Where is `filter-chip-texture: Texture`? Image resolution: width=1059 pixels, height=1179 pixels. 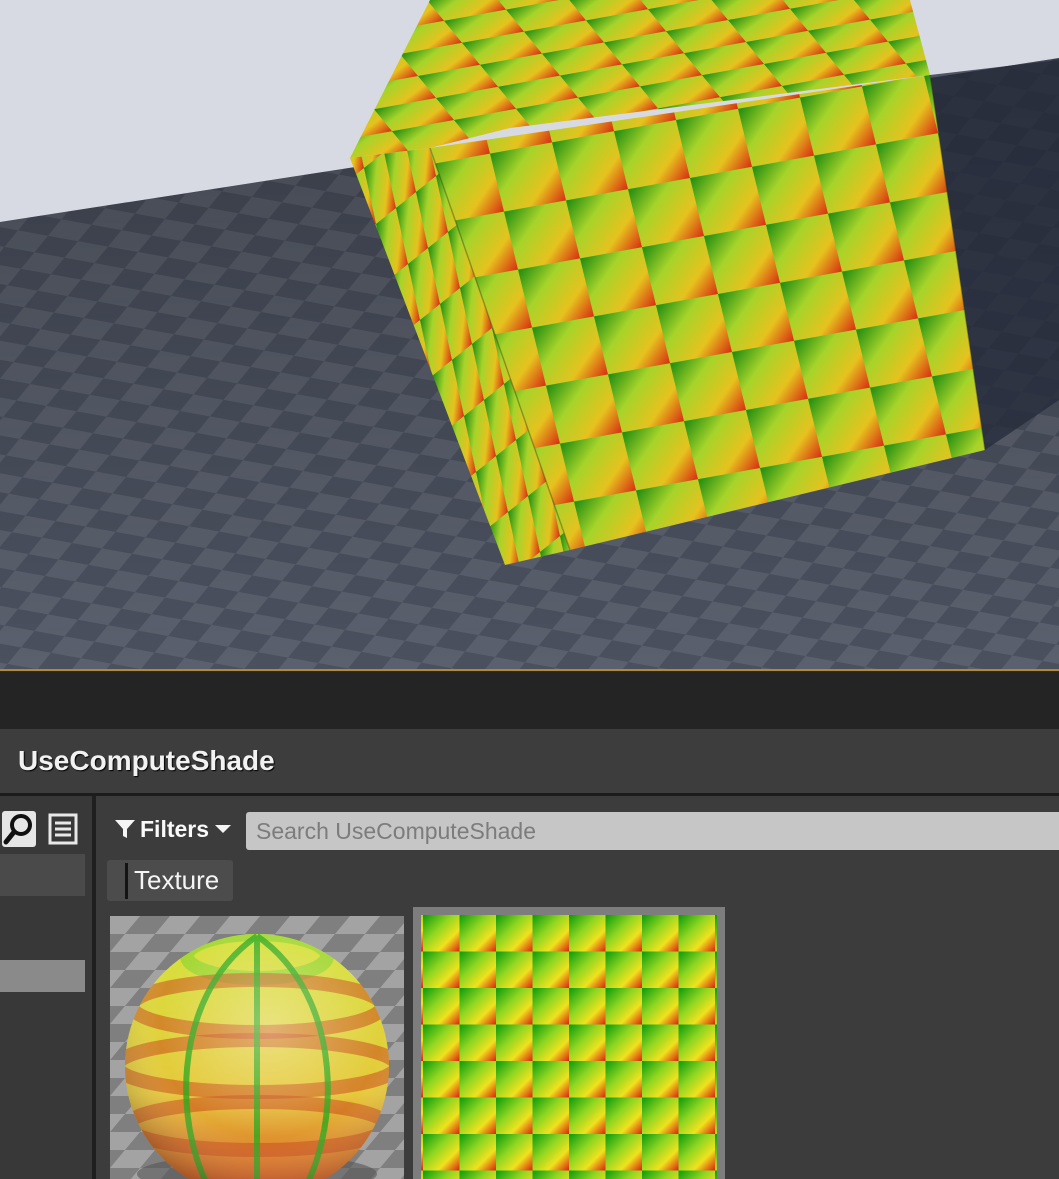
filter-chip-texture: Texture is located at coordinates (170, 880).